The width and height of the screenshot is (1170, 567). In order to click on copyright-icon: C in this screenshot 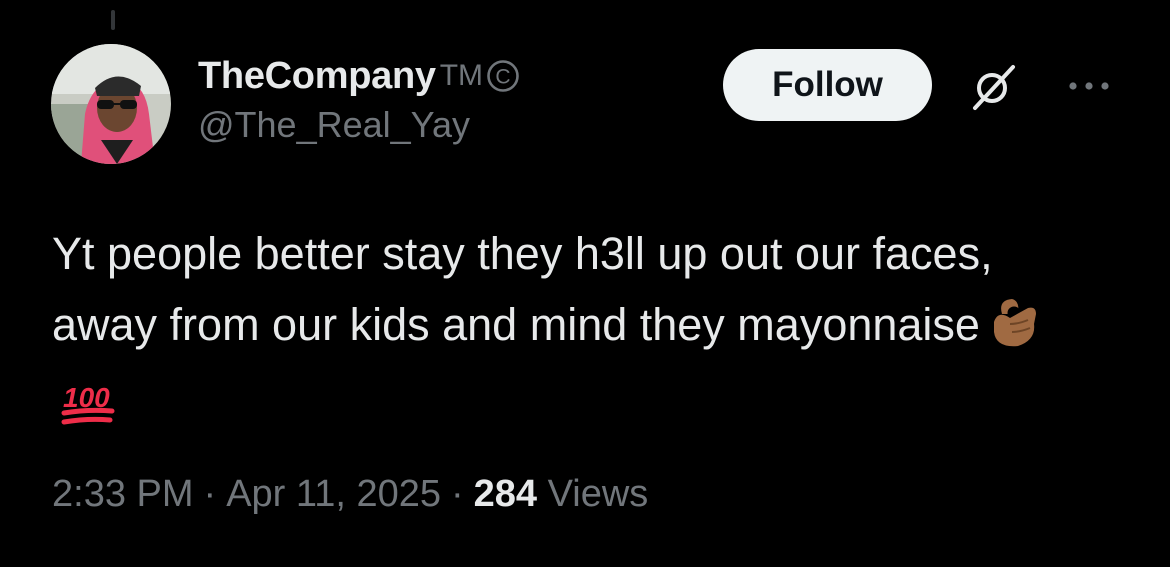, I will do `click(503, 76)`.